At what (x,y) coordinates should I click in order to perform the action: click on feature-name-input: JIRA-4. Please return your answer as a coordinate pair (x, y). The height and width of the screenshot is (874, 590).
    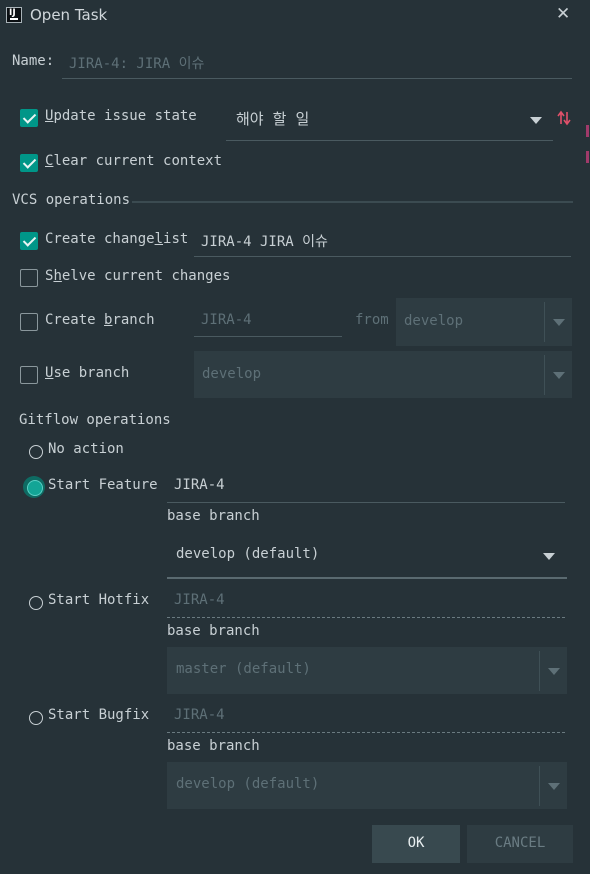
    Looking at the image, I should click on (366, 487).